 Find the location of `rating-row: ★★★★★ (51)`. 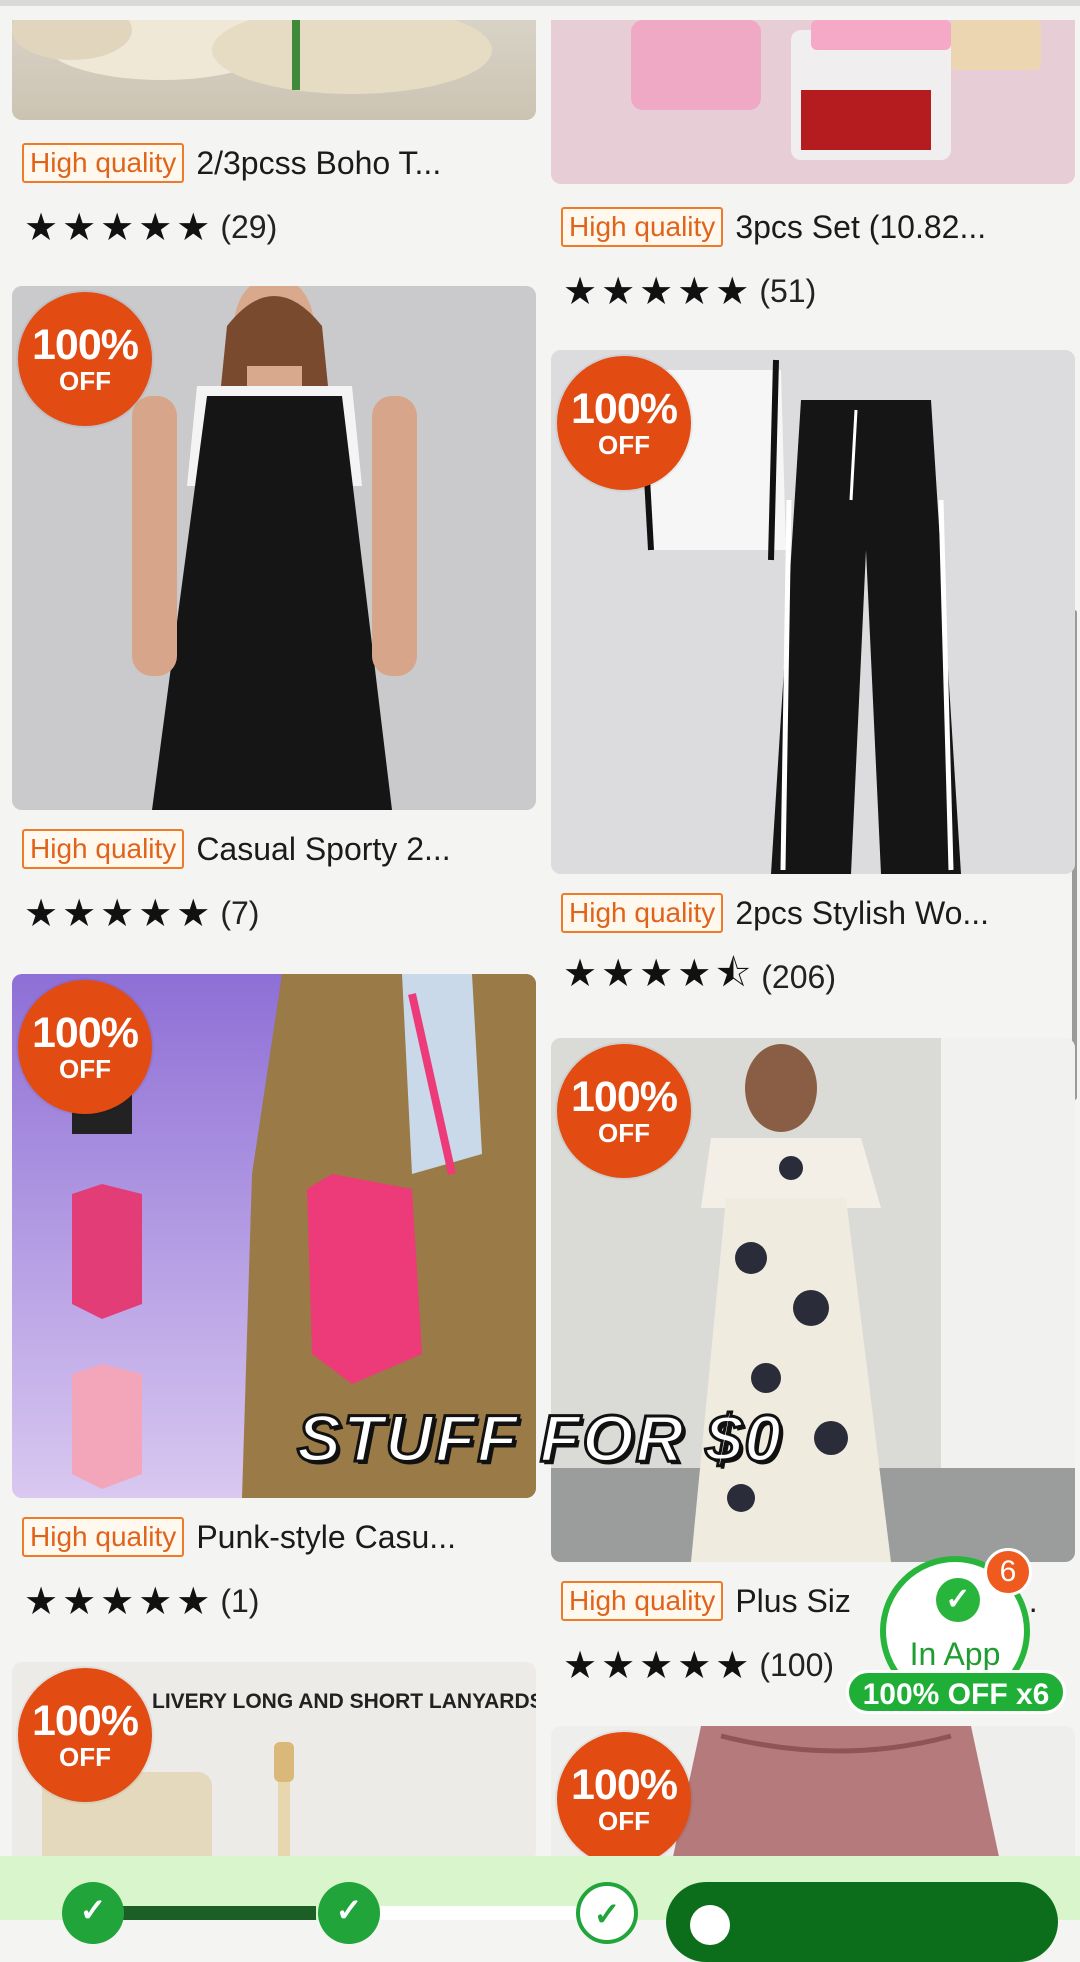

rating-row: ★★★★★ (51) is located at coordinates (689, 291).